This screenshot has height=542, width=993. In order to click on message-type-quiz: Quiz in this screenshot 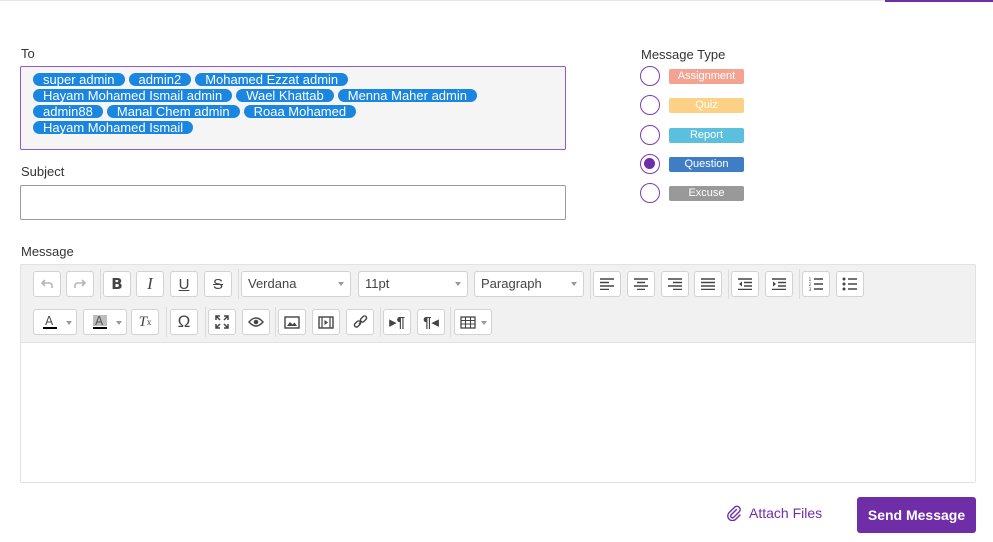, I will do `click(695, 105)`.